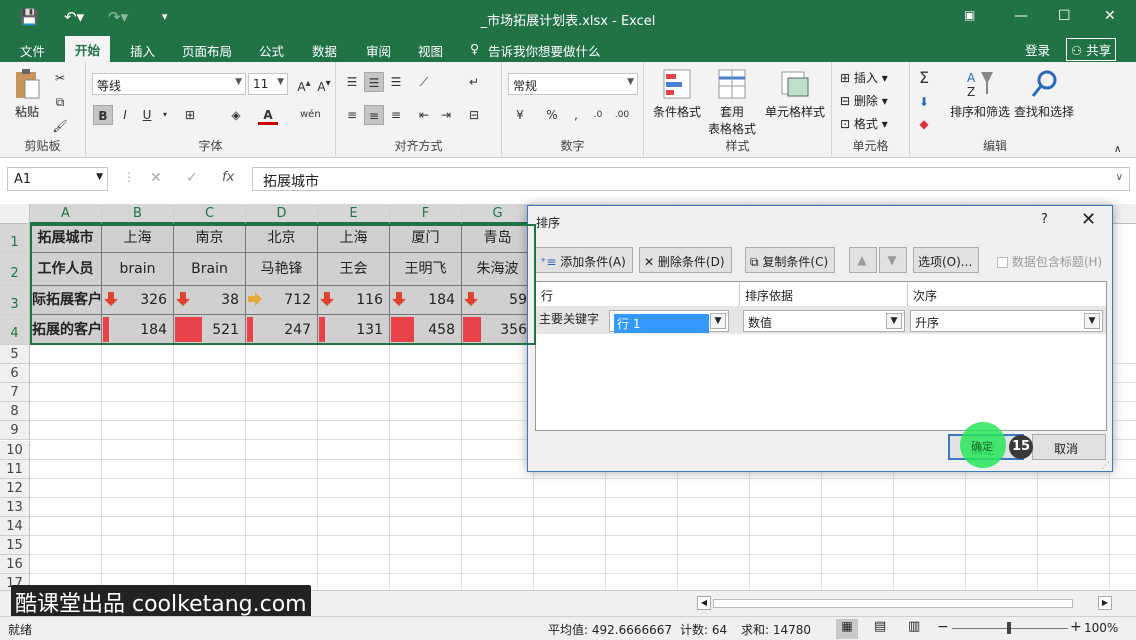  What do you see at coordinates (15, 565) in the screenshot?
I see `row-header-16: 16` at bounding box center [15, 565].